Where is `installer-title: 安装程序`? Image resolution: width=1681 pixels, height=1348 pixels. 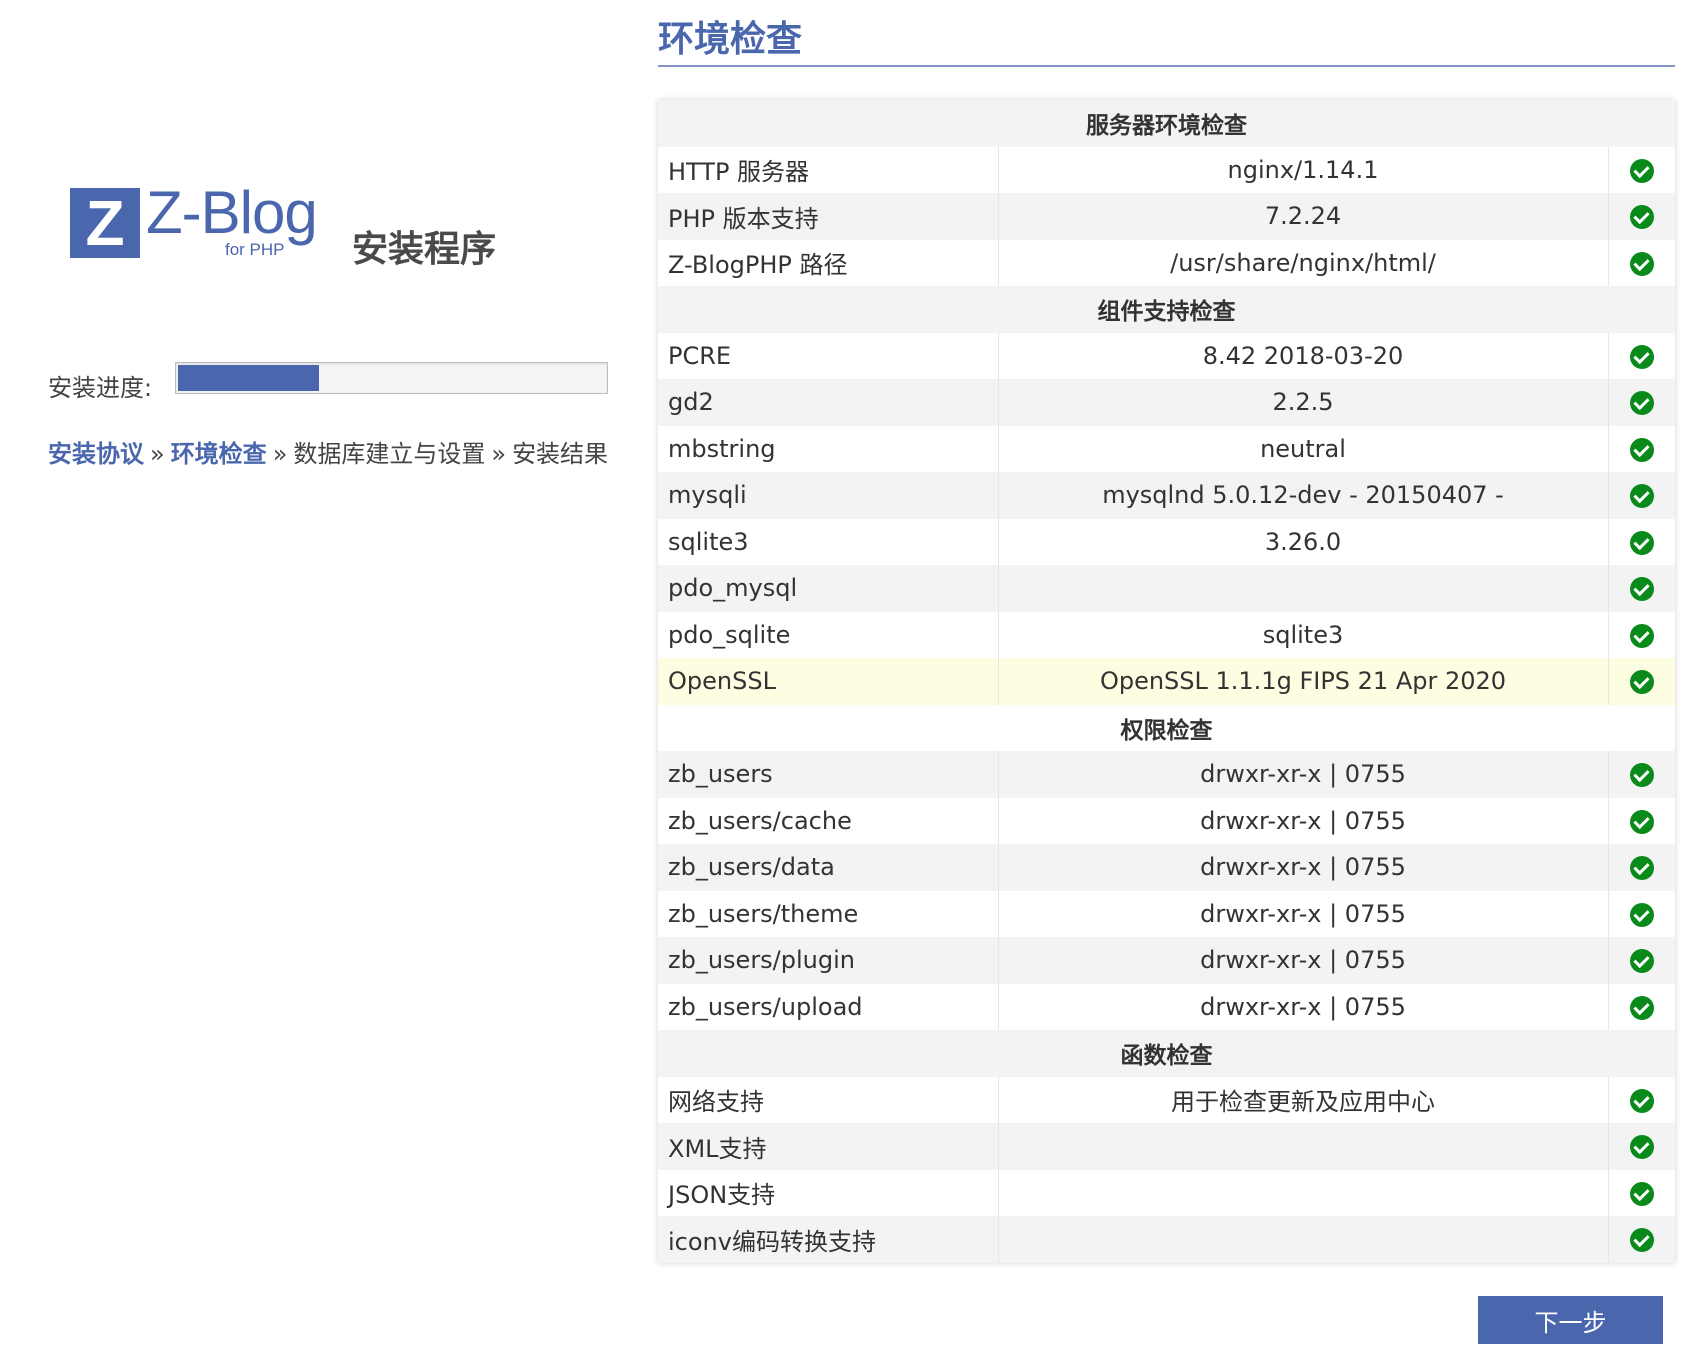 installer-title: 安装程序 is located at coordinates (424, 249).